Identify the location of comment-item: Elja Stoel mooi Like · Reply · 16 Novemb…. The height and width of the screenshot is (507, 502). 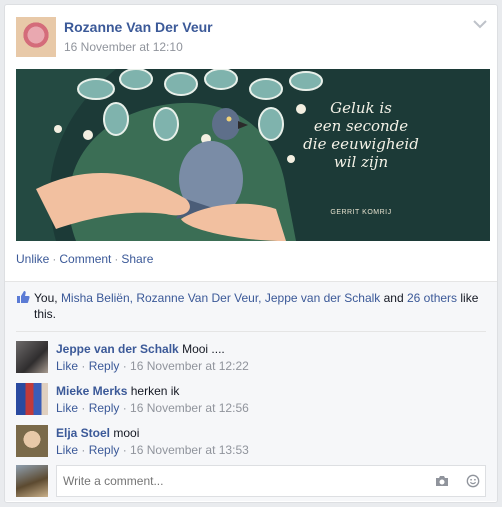
(251, 442).